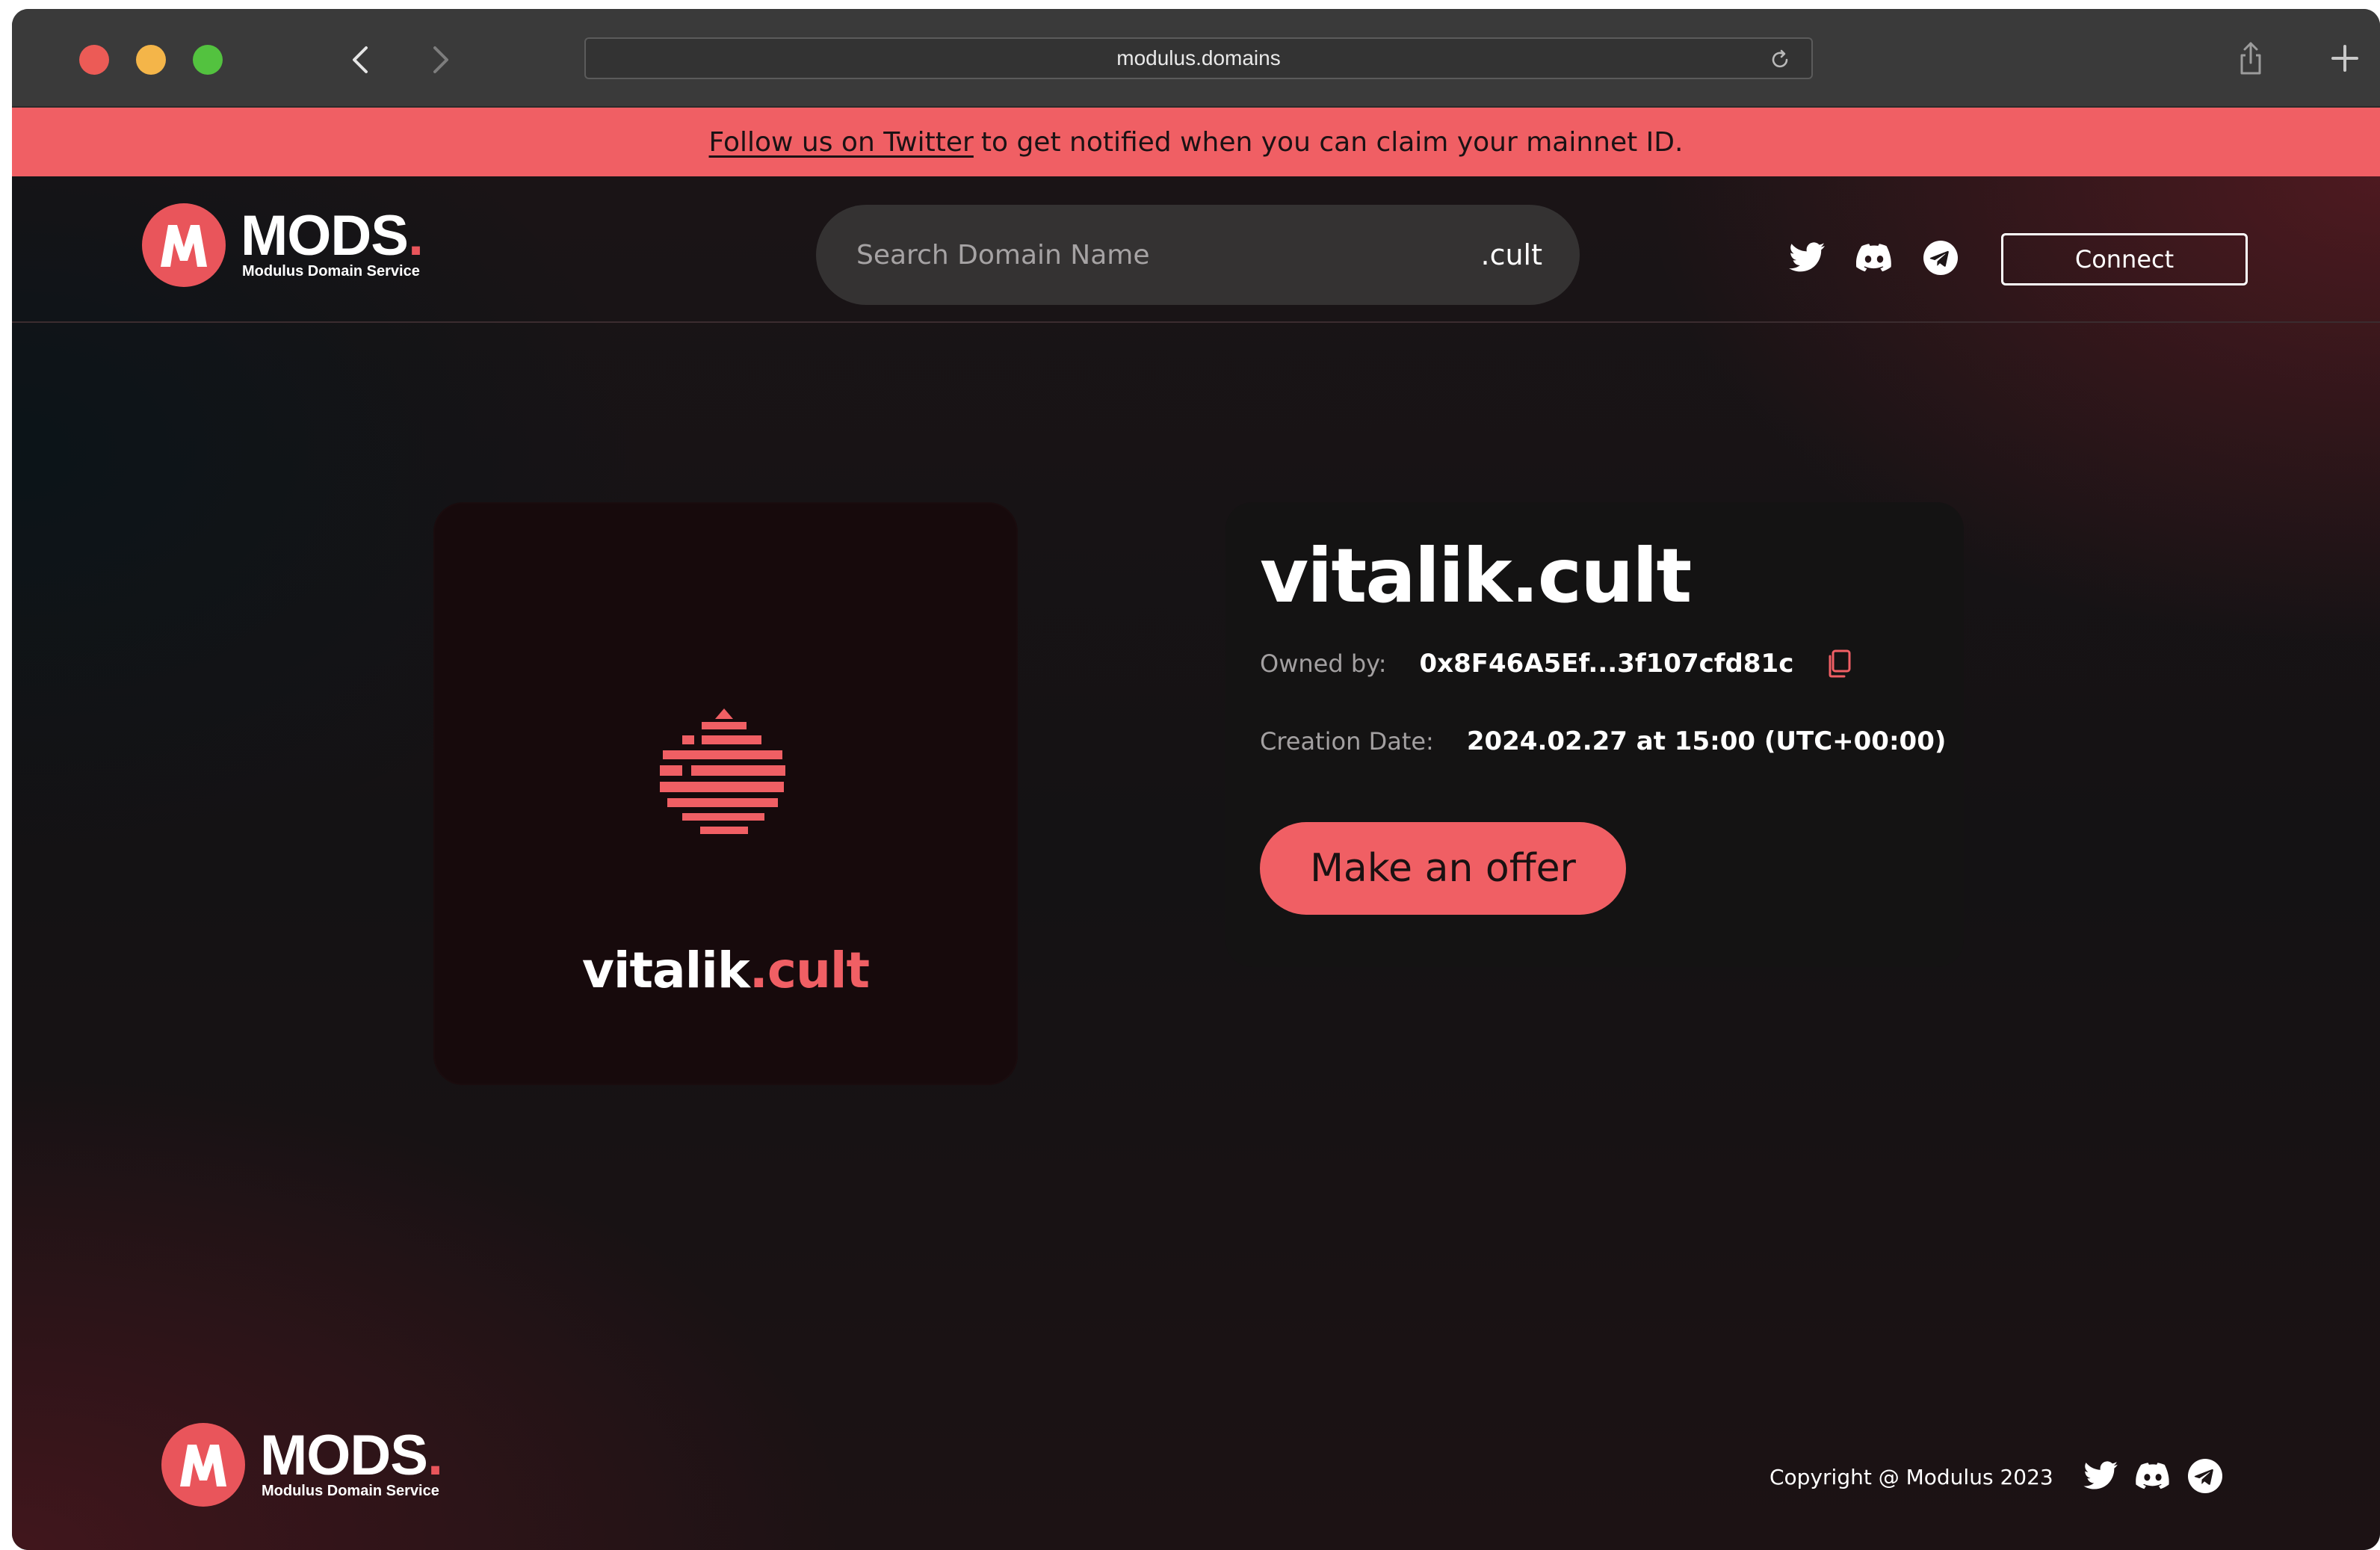 This screenshot has width=2380, height=1550. I want to click on cult-logo-icon, so click(722, 771).